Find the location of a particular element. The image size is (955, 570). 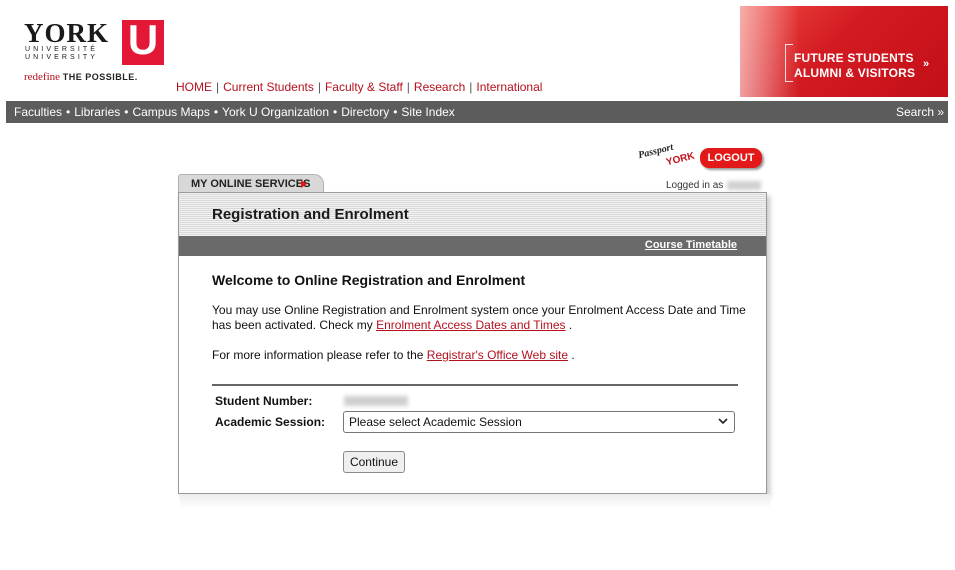

nav-faculties: Faculties is located at coordinates (38, 112).